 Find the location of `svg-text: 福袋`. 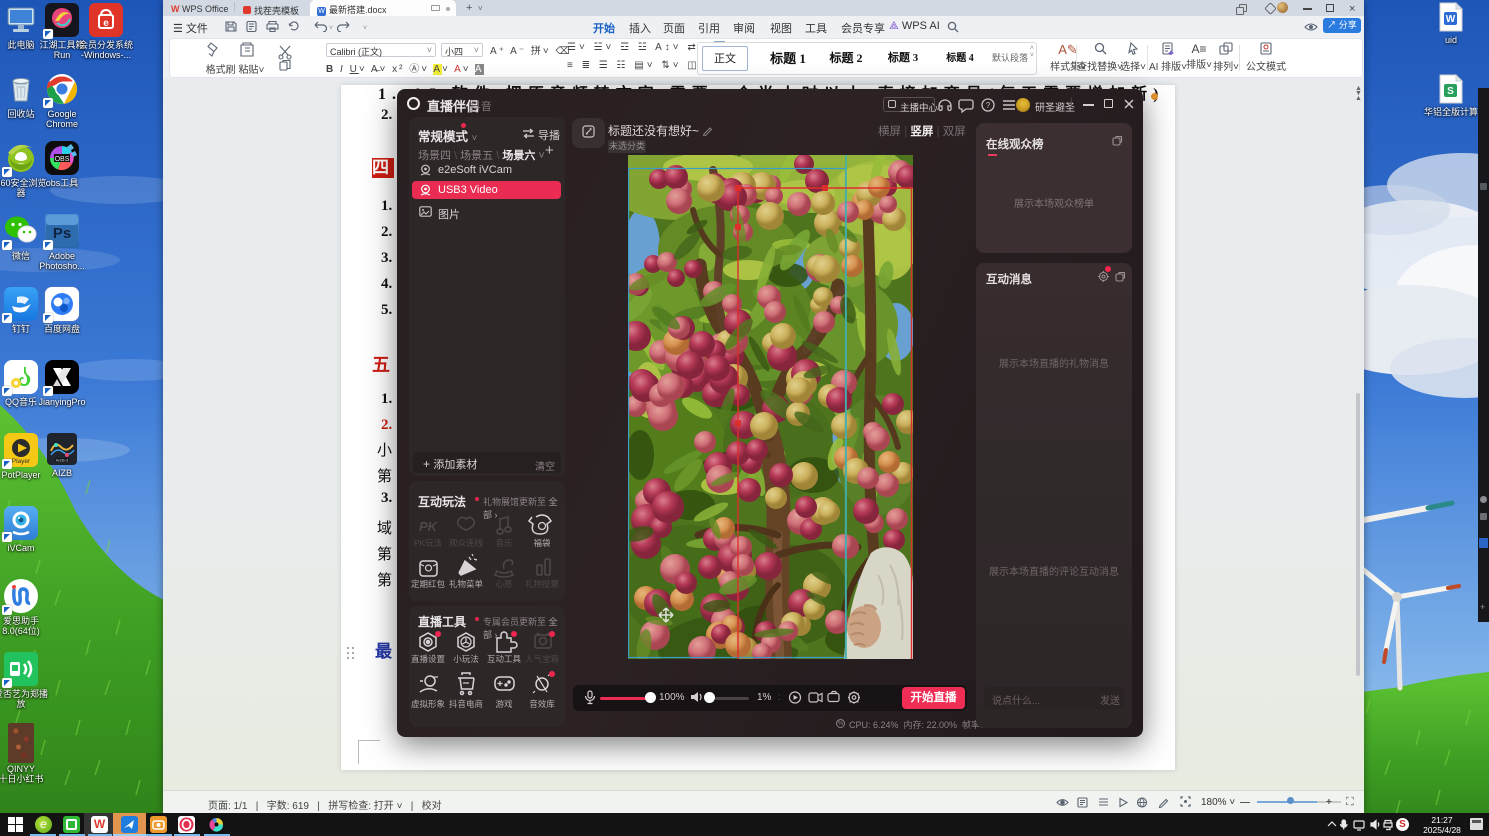

svg-text: 福袋 is located at coordinates (542, 543).